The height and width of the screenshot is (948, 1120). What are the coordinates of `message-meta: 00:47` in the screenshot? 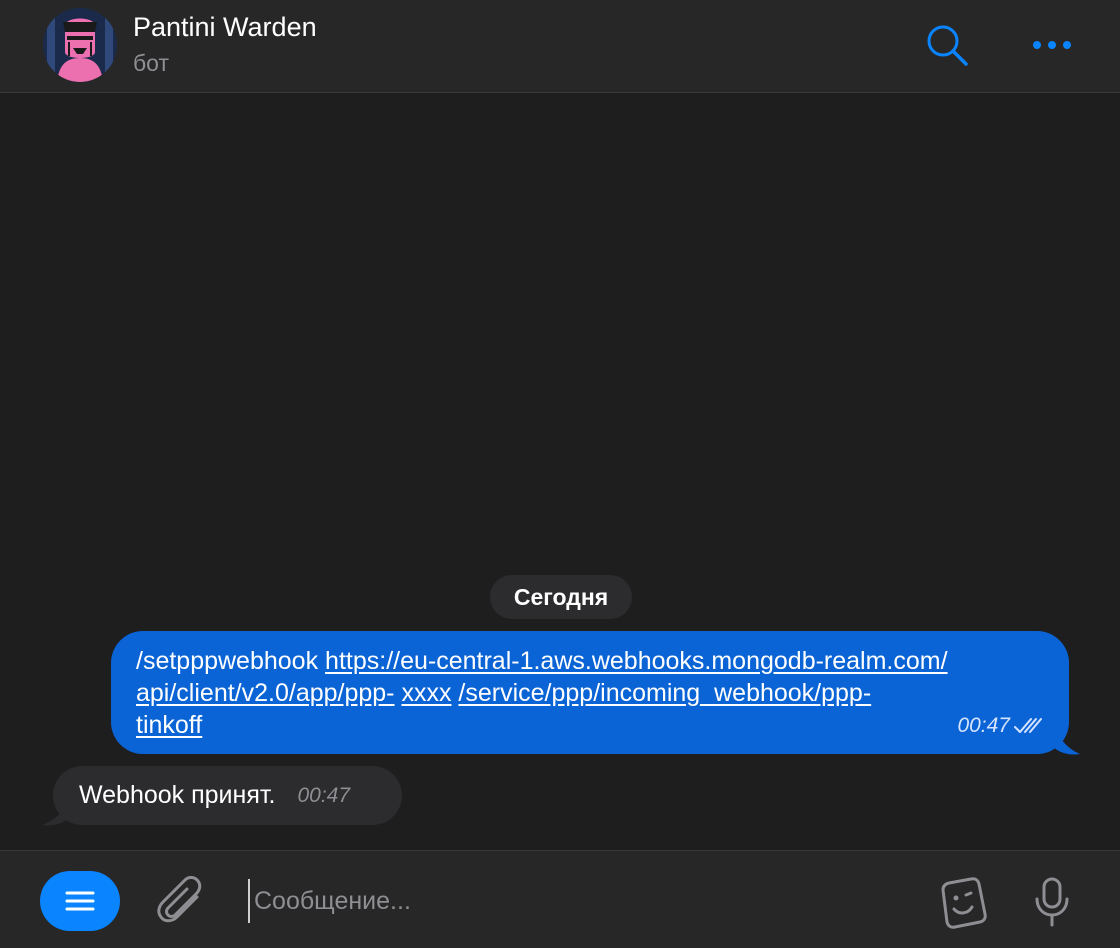 It's located at (1001, 726).